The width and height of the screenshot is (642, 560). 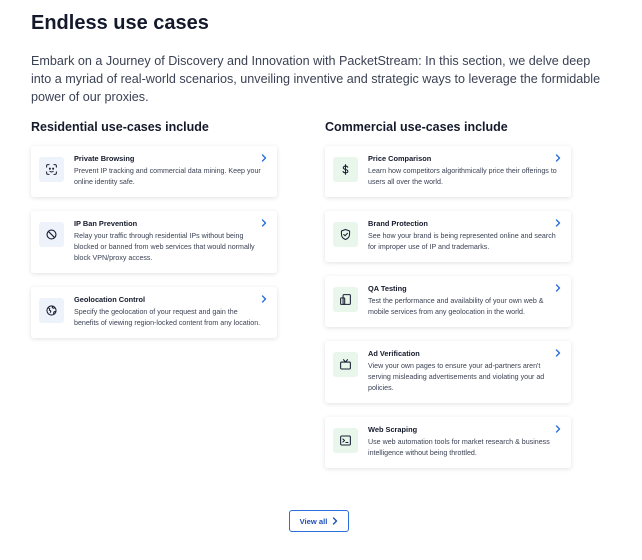 I want to click on view-all-button: View all, so click(x=319, y=521).